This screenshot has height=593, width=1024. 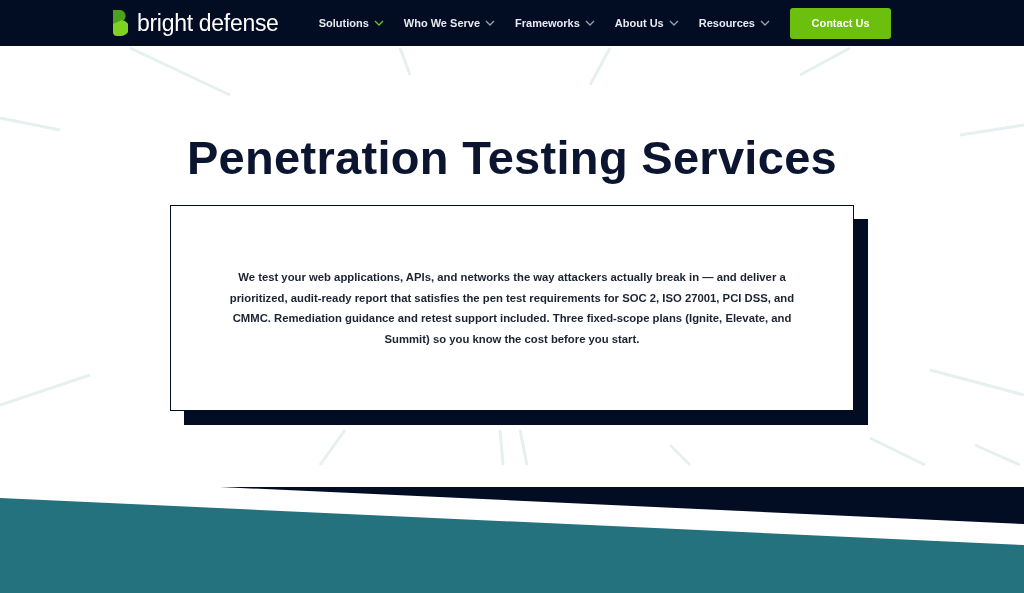 I want to click on nav-link: Resources, so click(x=734, y=23).